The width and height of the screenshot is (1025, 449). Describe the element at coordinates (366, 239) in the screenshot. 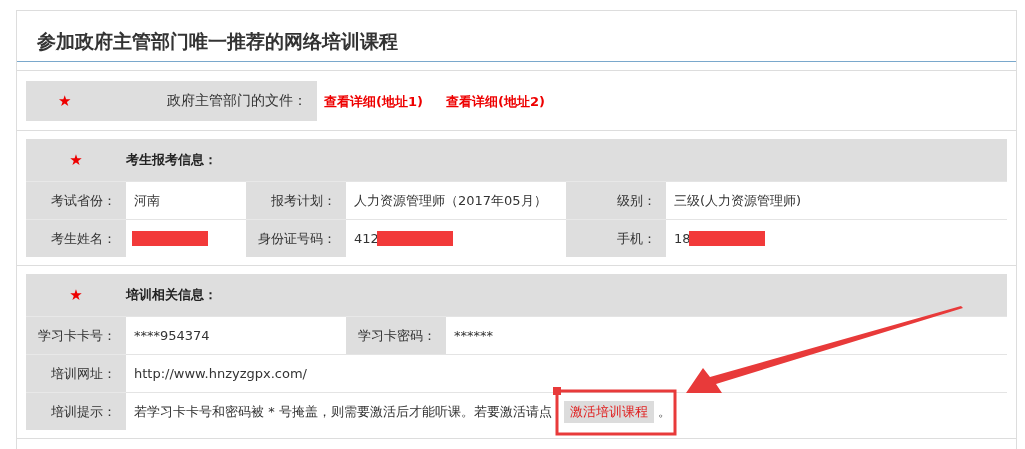

I see `field-value: 412` at that location.